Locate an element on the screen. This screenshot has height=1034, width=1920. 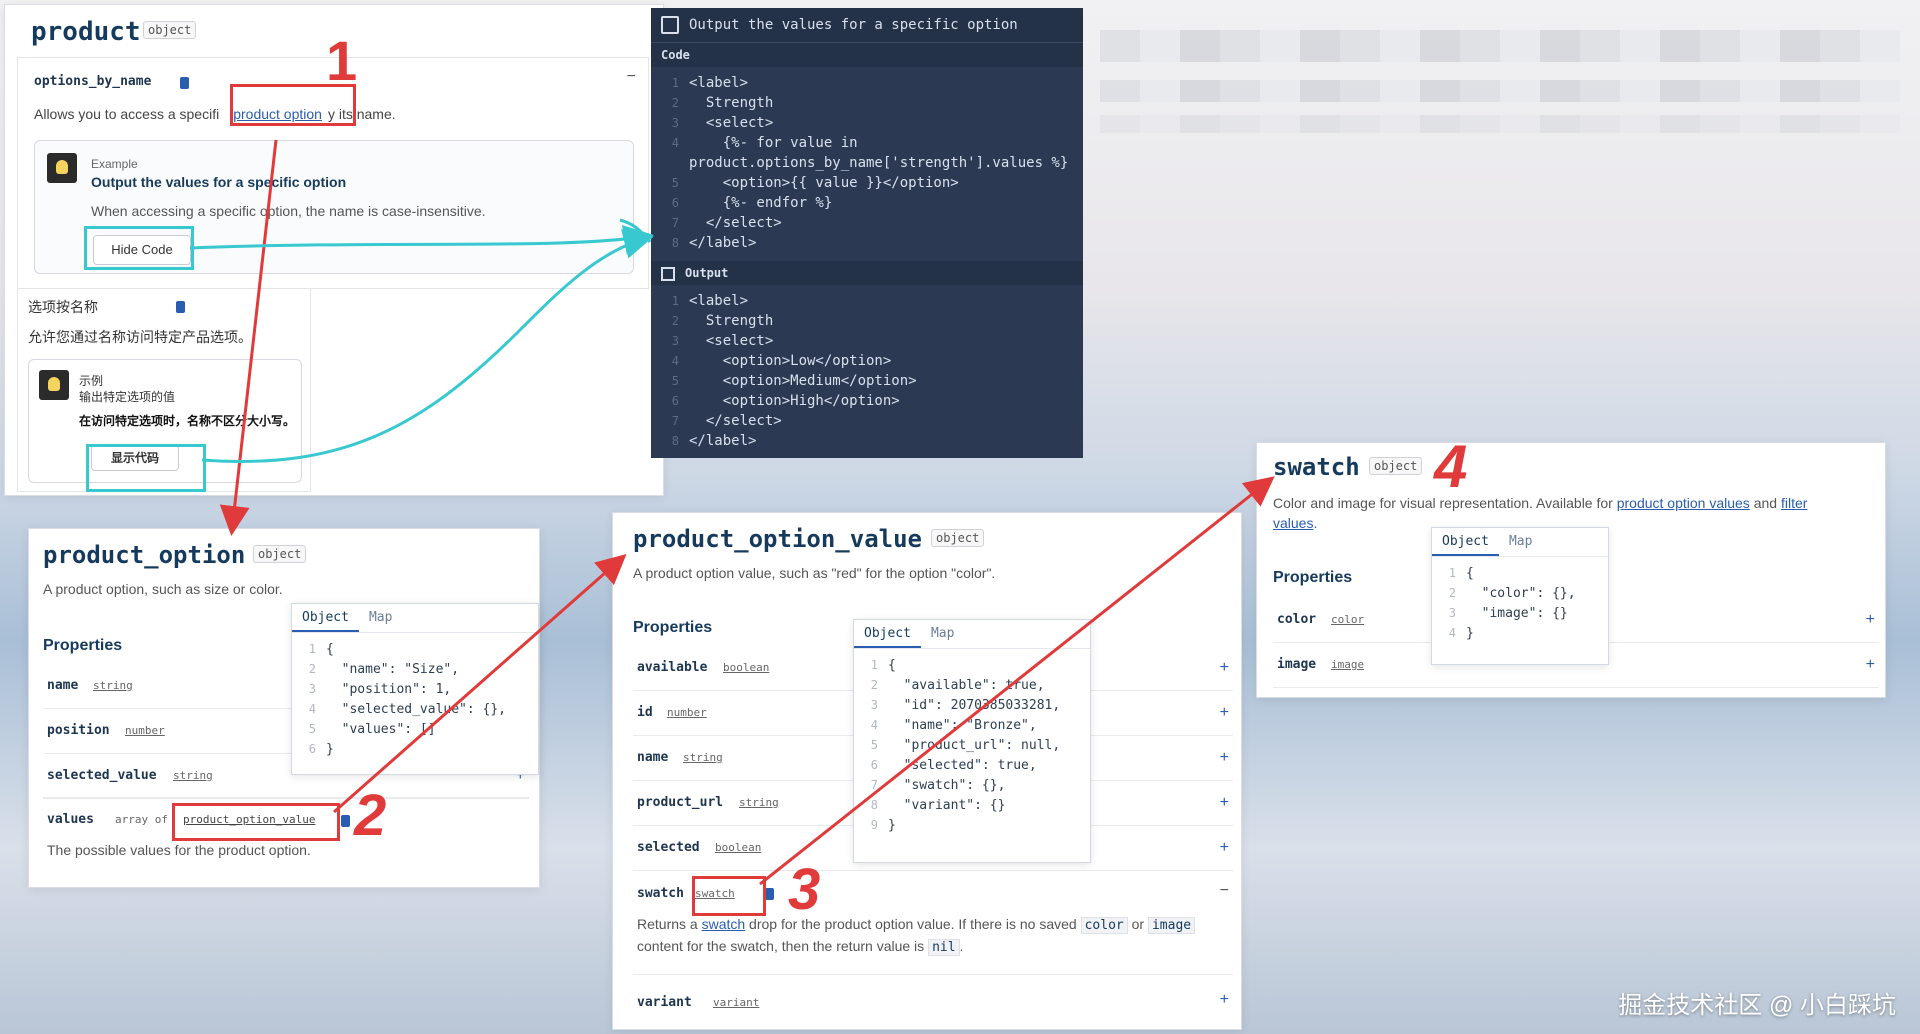
annotation-box-swatch-type is located at coordinates (729, 896).